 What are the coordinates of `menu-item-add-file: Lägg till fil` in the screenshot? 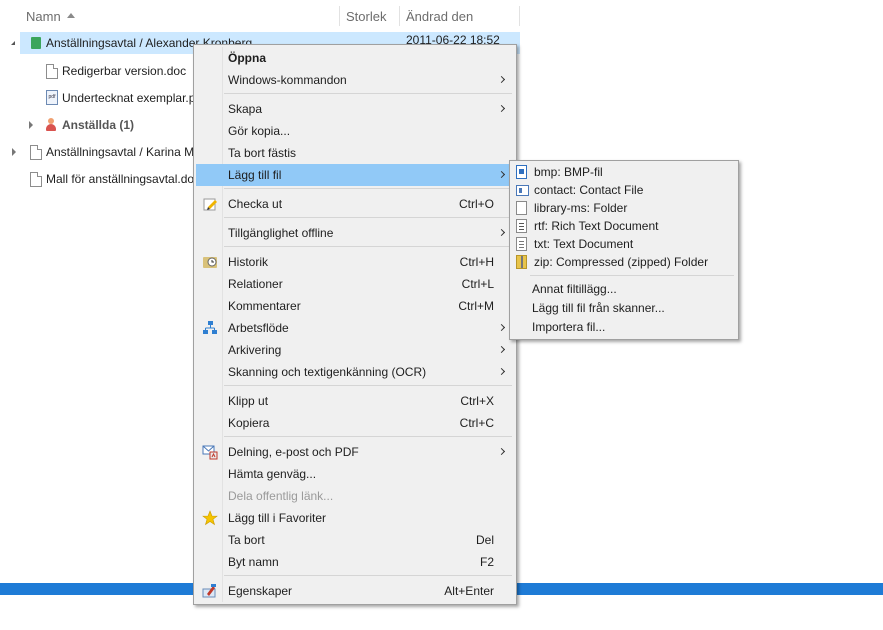 It's located at (355, 175).